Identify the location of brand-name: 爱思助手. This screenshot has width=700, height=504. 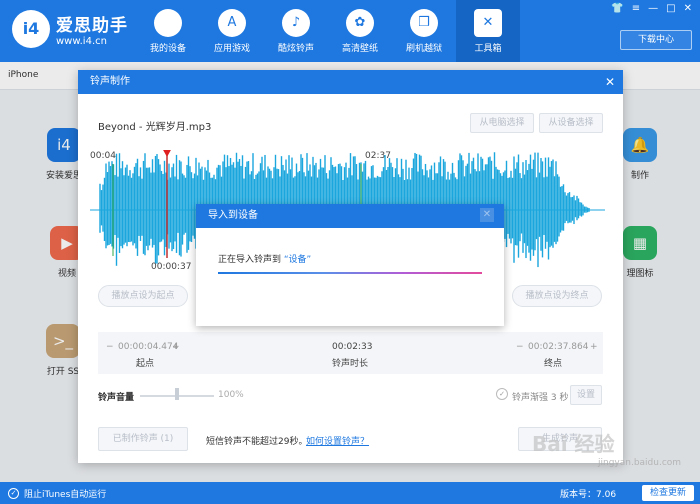
(92, 26).